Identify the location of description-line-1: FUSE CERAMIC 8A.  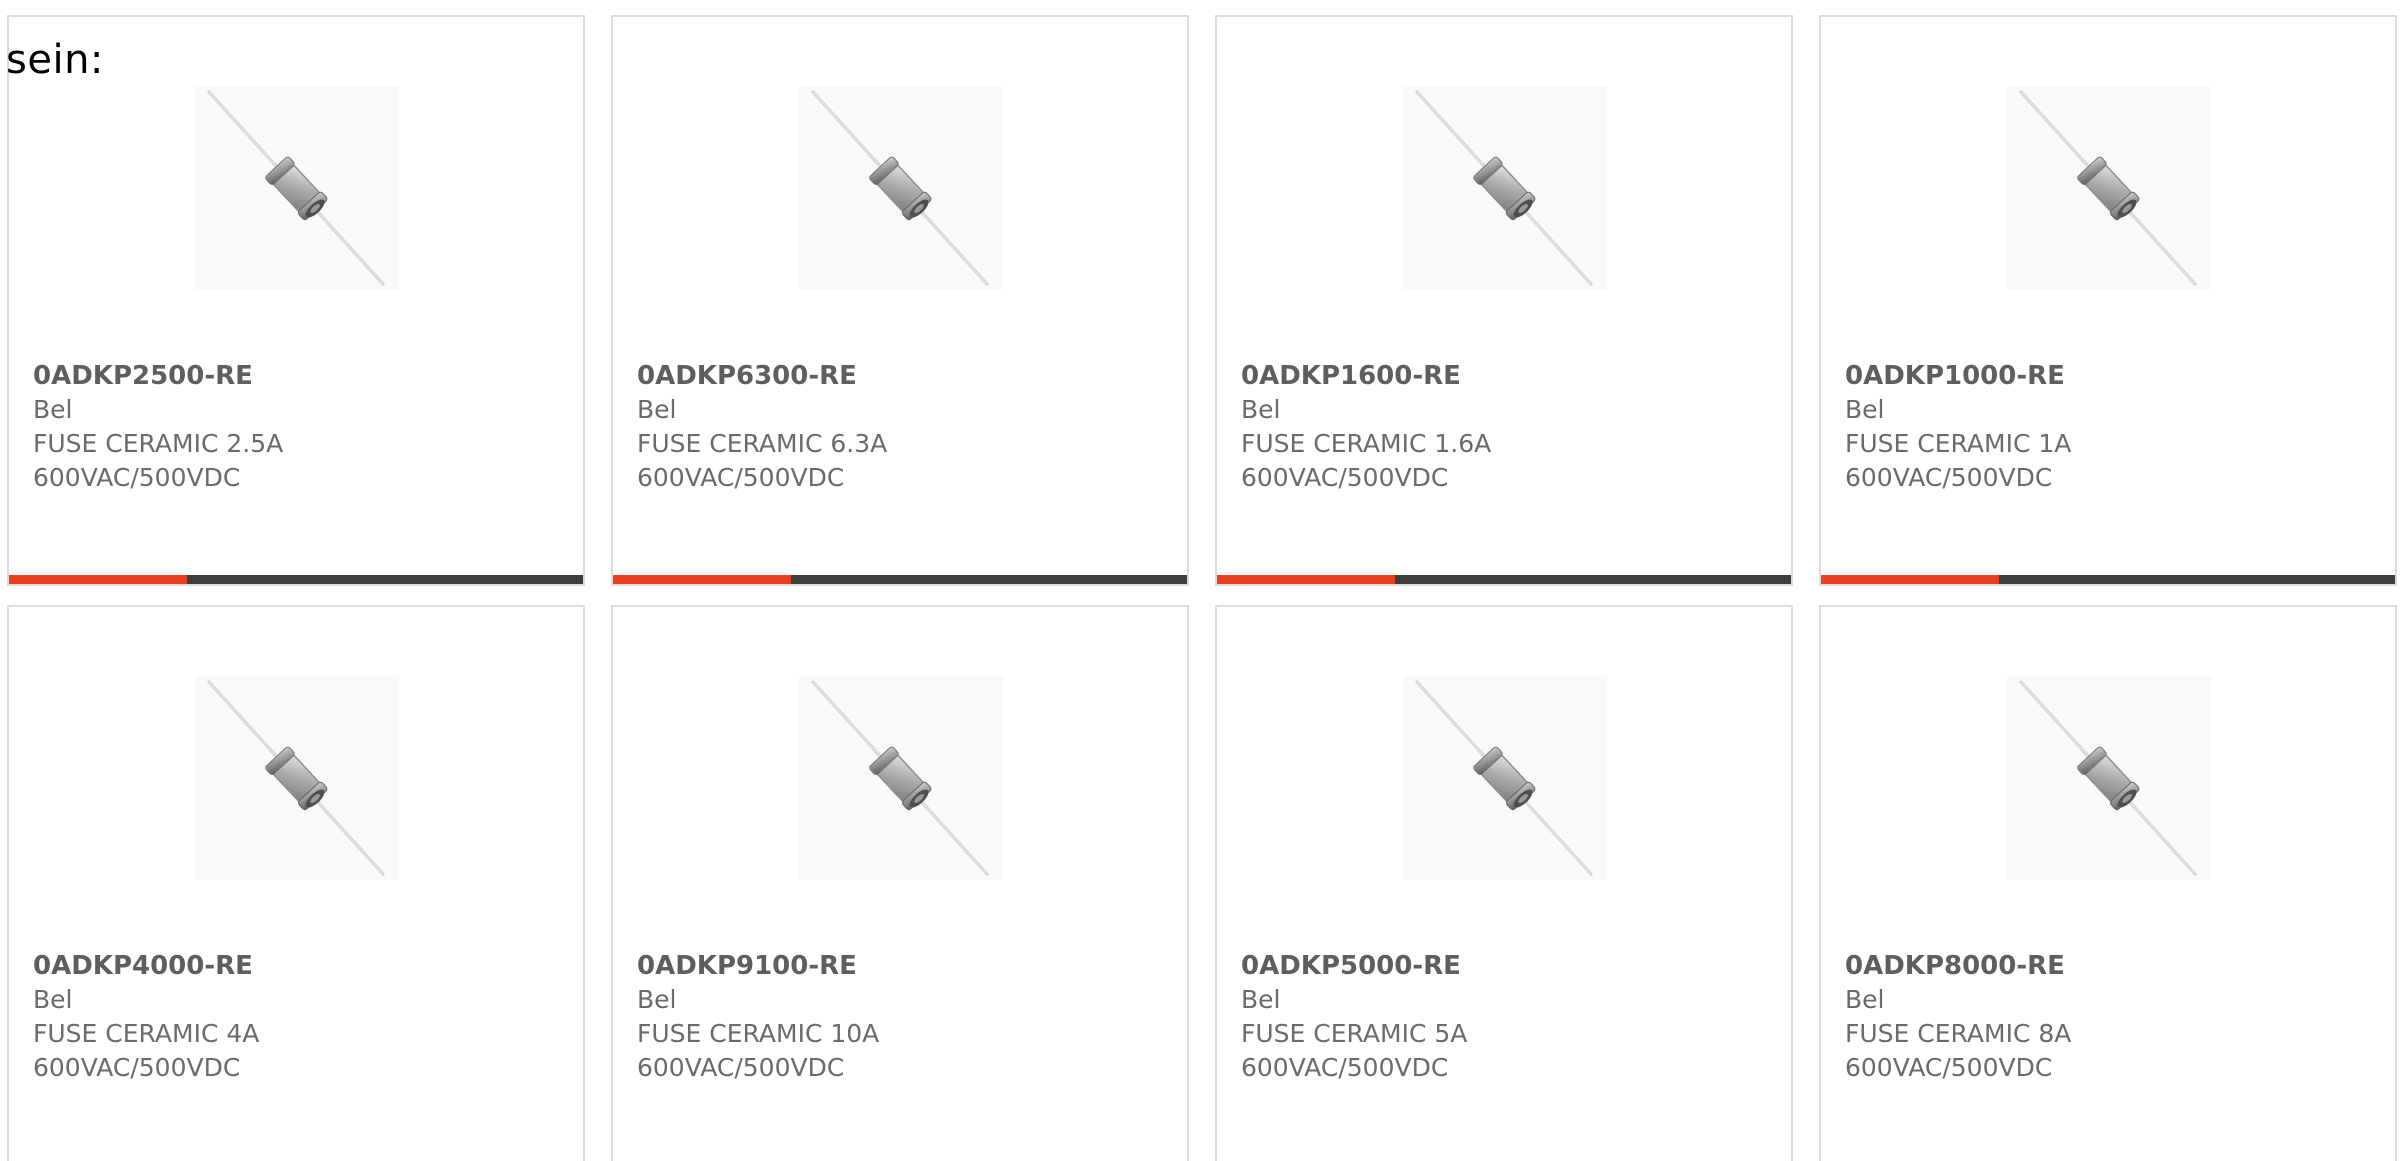
(1958, 1033).